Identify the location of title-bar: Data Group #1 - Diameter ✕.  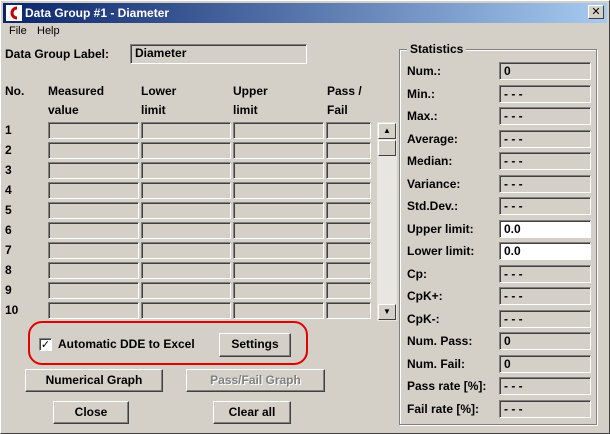
(305, 13).